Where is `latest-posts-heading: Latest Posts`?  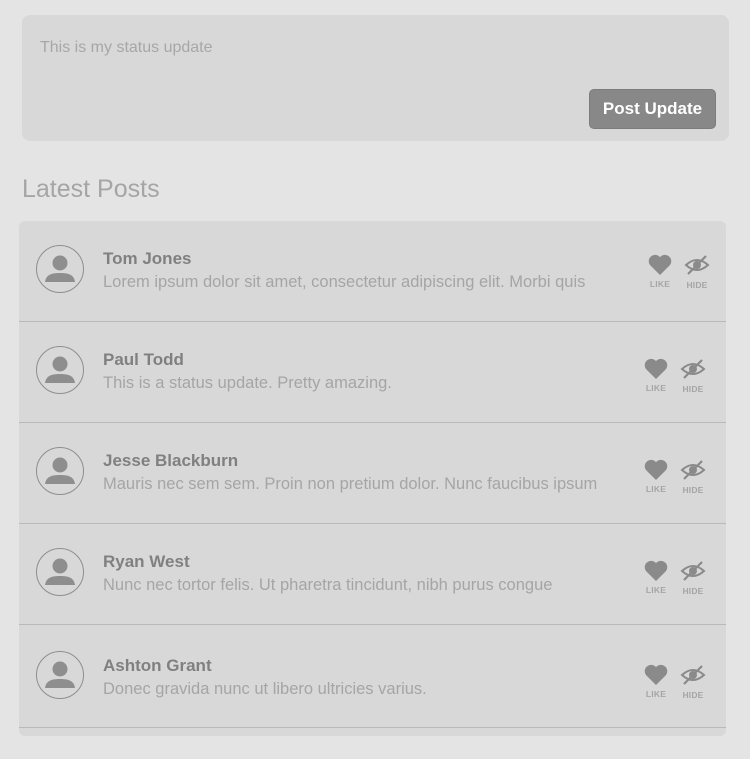 latest-posts-heading: Latest Posts is located at coordinates (91, 189).